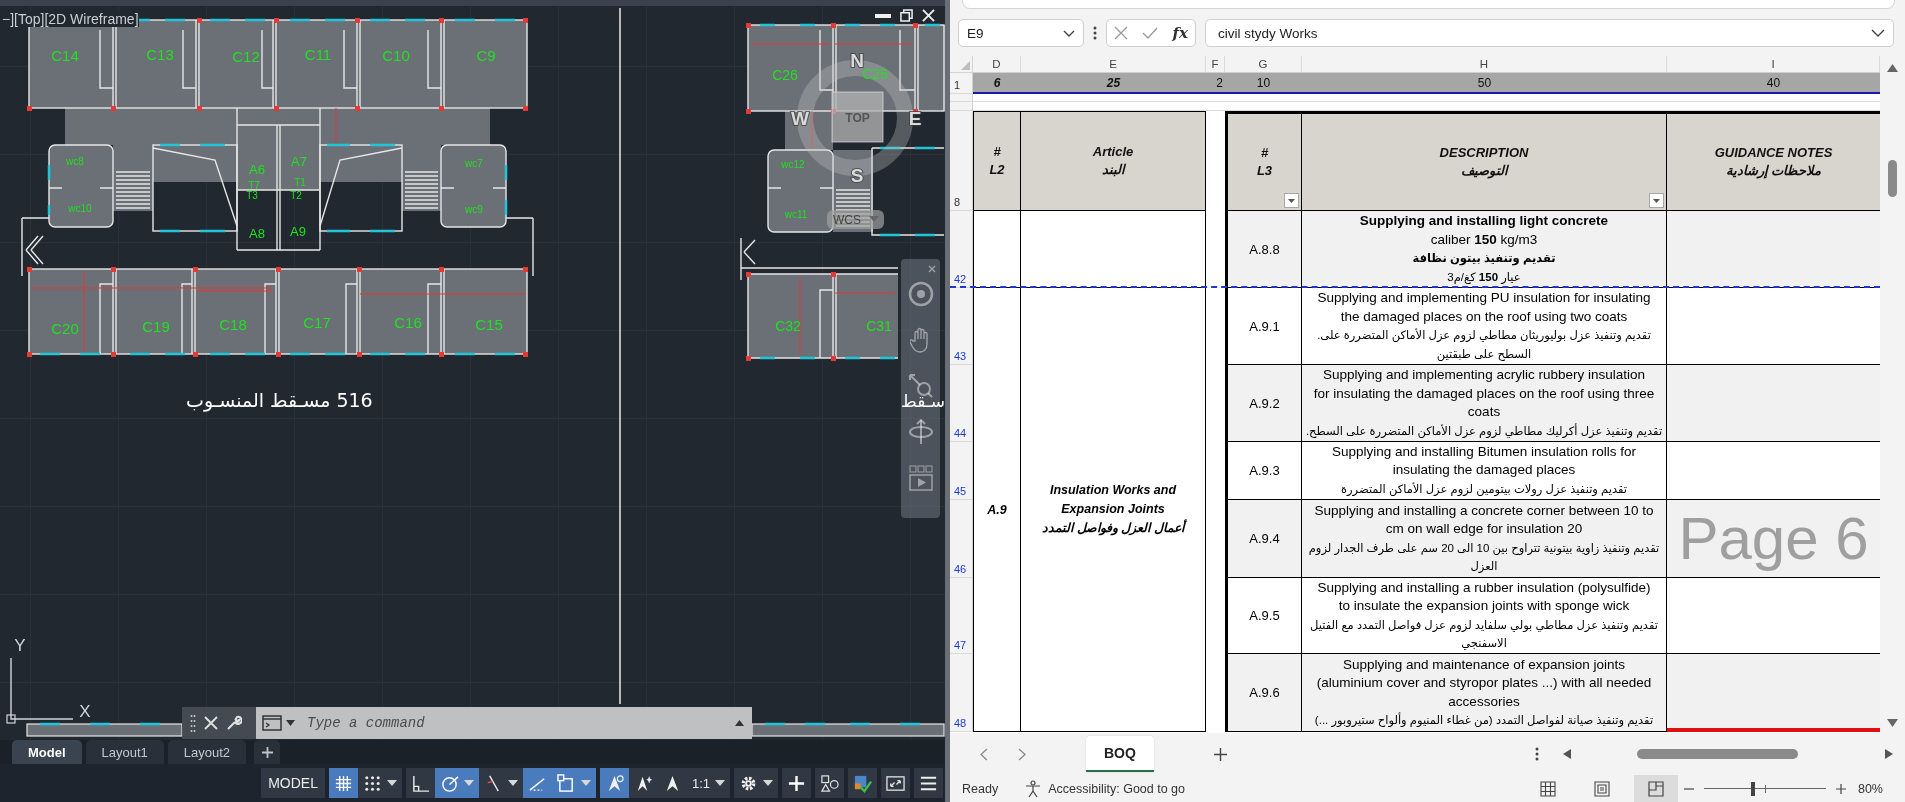 The image size is (1905, 802). What do you see at coordinates (267, 752) in the screenshot?
I see `add-layout-button` at bounding box center [267, 752].